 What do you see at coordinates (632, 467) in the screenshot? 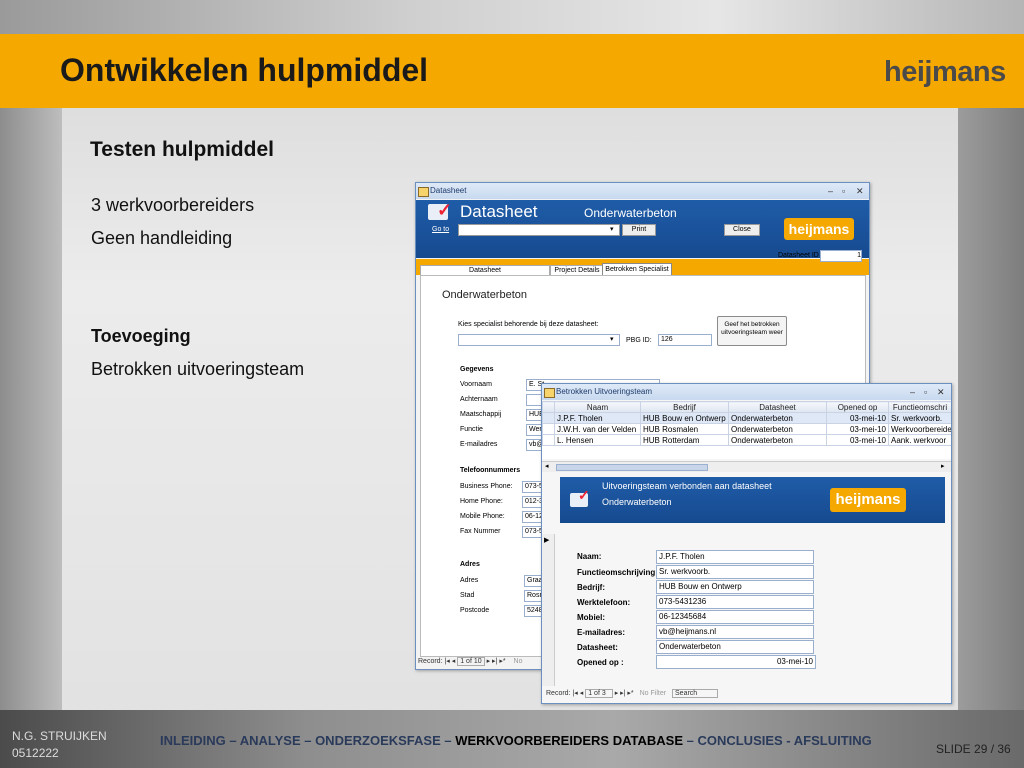
I see `scroll-thumb` at bounding box center [632, 467].